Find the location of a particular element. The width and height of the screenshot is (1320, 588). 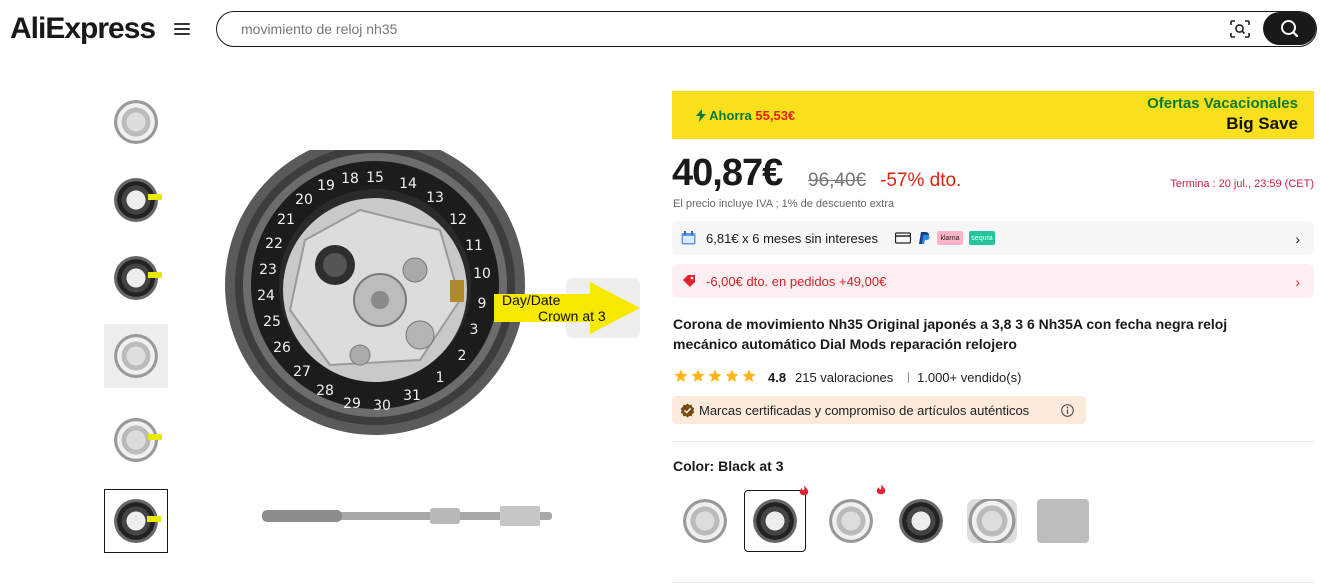

svg-text: 11 is located at coordinates (474, 246).